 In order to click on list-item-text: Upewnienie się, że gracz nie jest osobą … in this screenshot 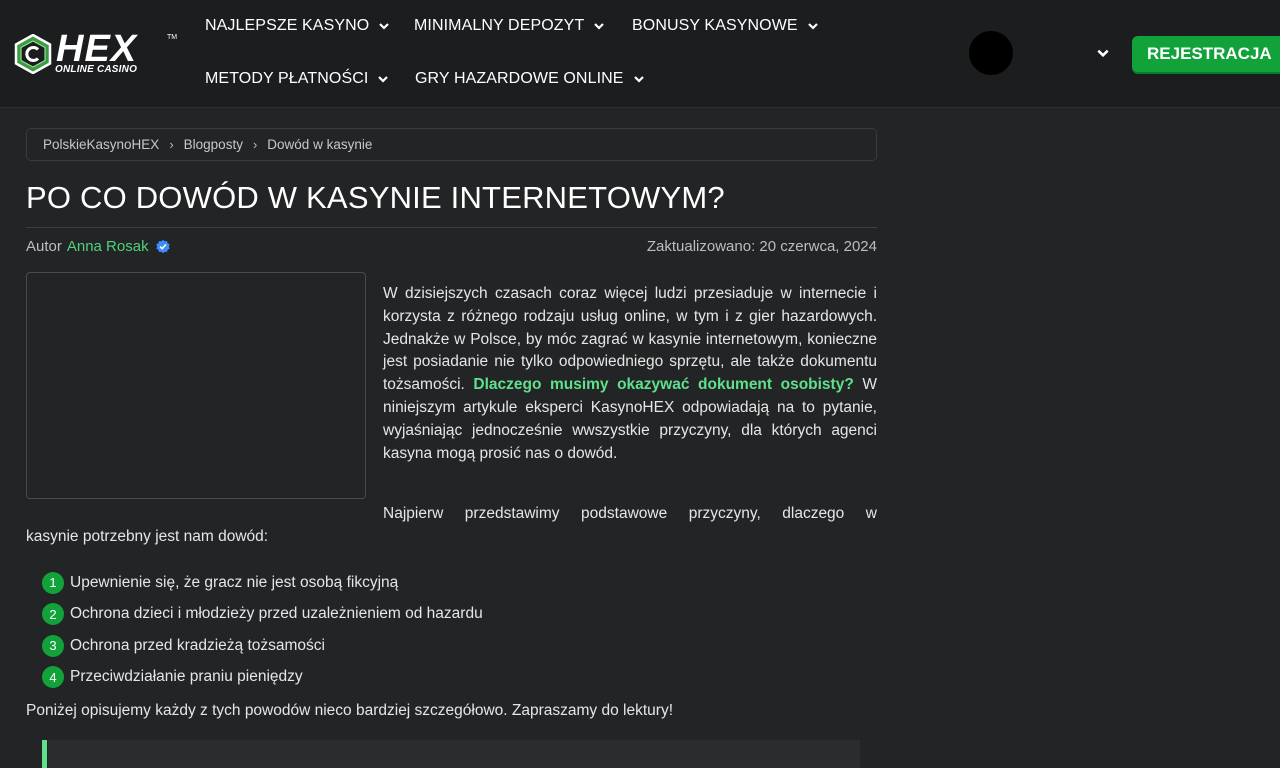, I will do `click(234, 582)`.